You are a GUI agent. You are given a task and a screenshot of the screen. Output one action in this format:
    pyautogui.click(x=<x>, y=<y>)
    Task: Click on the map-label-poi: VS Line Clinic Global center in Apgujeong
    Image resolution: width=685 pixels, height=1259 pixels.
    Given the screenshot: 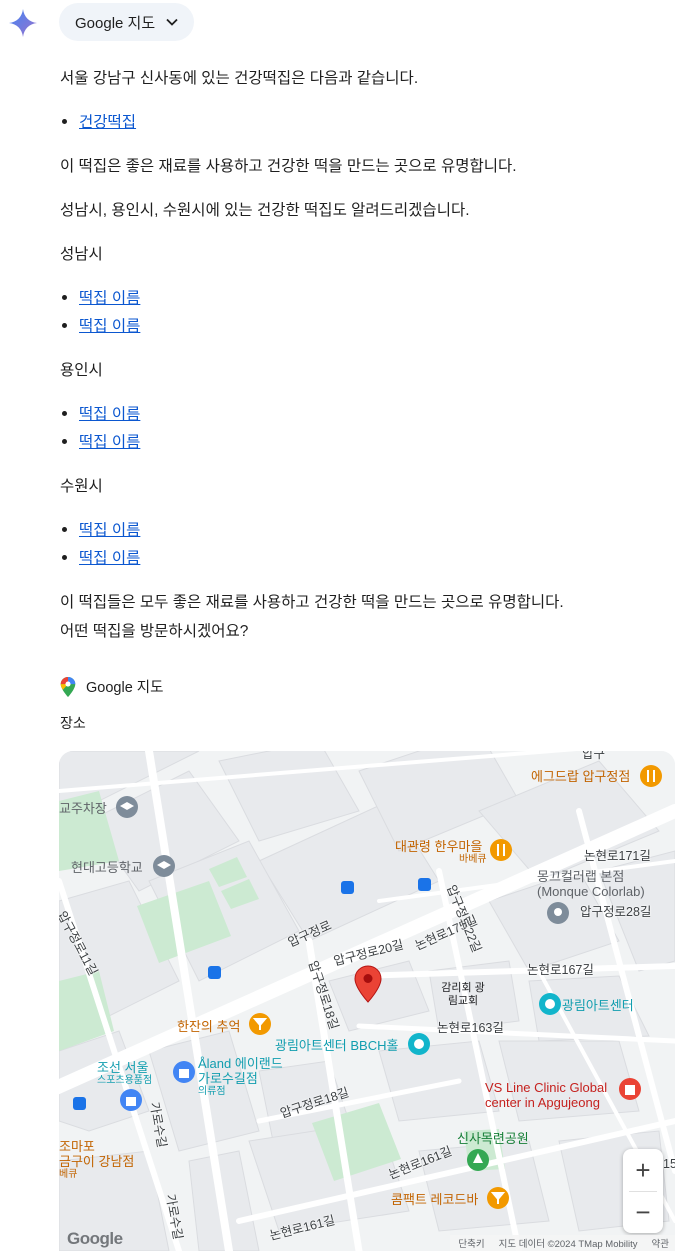 What is the action you would take?
    pyautogui.click(x=546, y=1095)
    